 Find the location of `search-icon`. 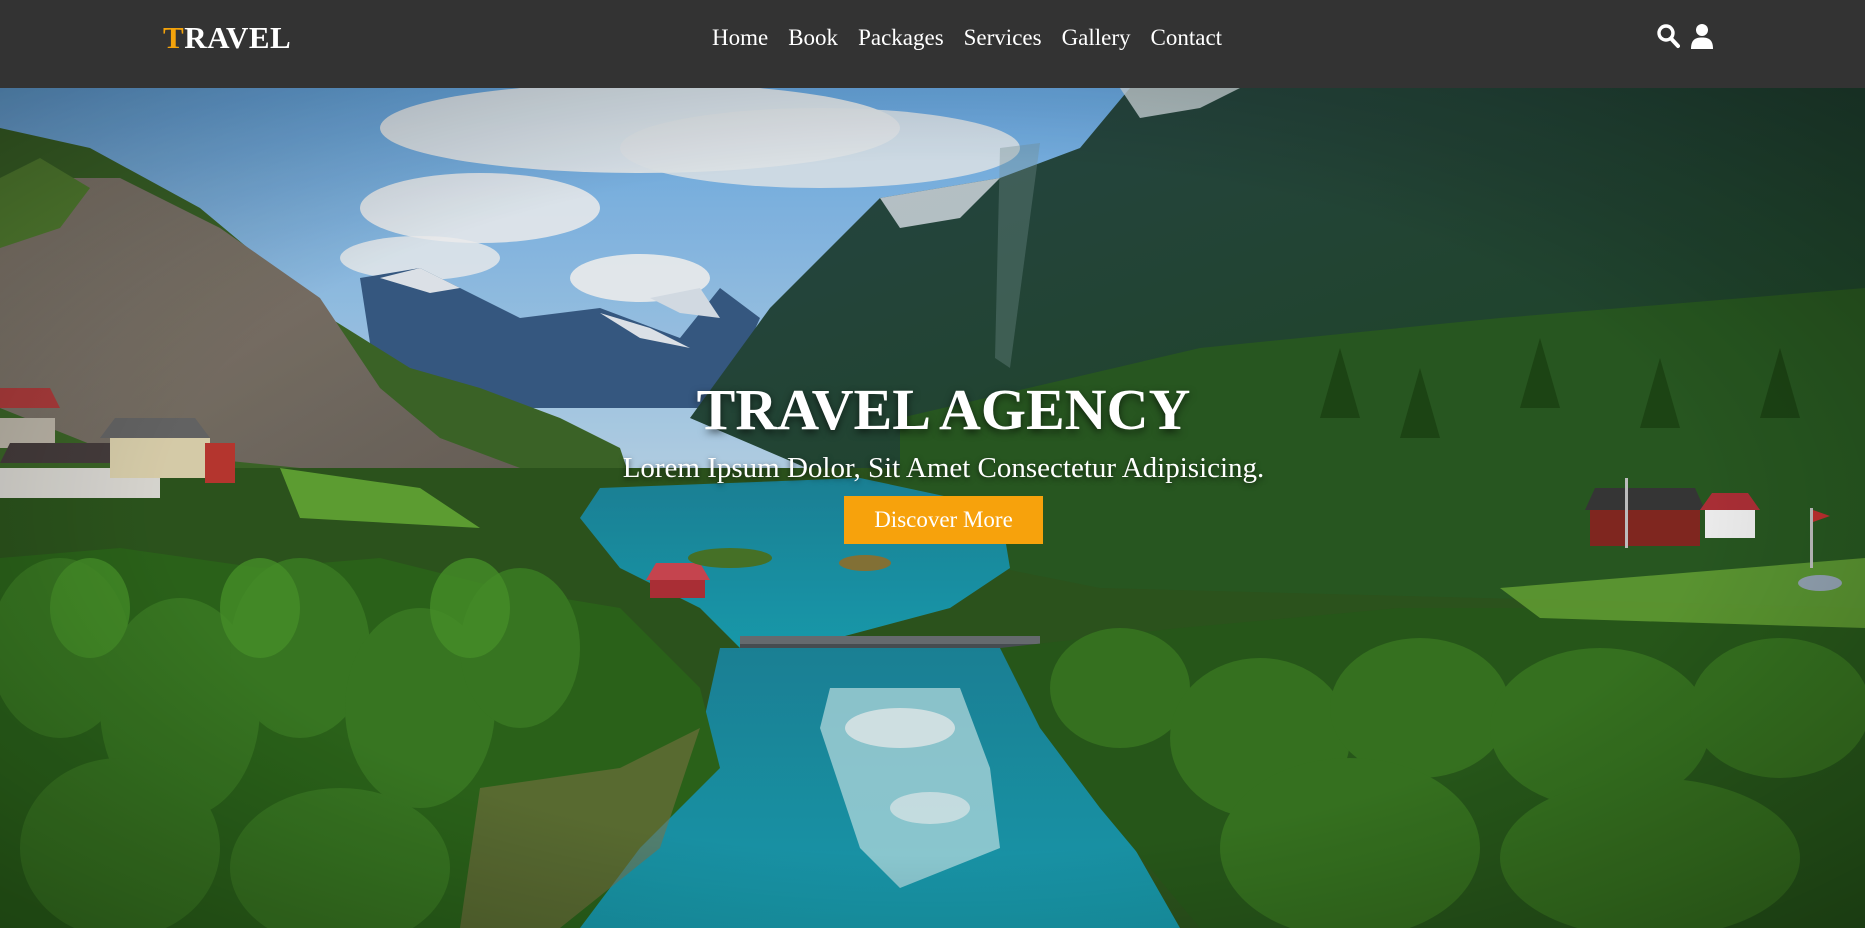

search-icon is located at coordinates (1668, 36).